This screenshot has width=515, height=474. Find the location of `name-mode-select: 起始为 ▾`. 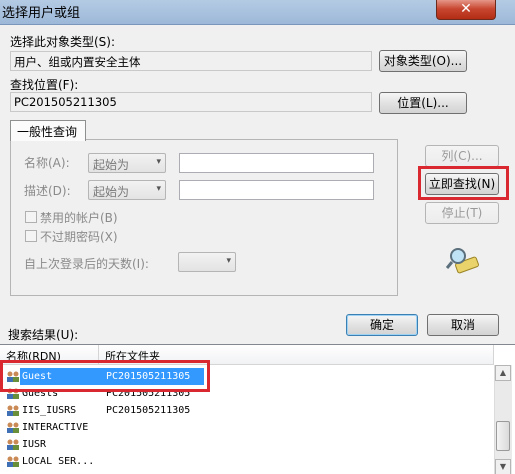

name-mode-select: 起始为 ▾ is located at coordinates (127, 163).